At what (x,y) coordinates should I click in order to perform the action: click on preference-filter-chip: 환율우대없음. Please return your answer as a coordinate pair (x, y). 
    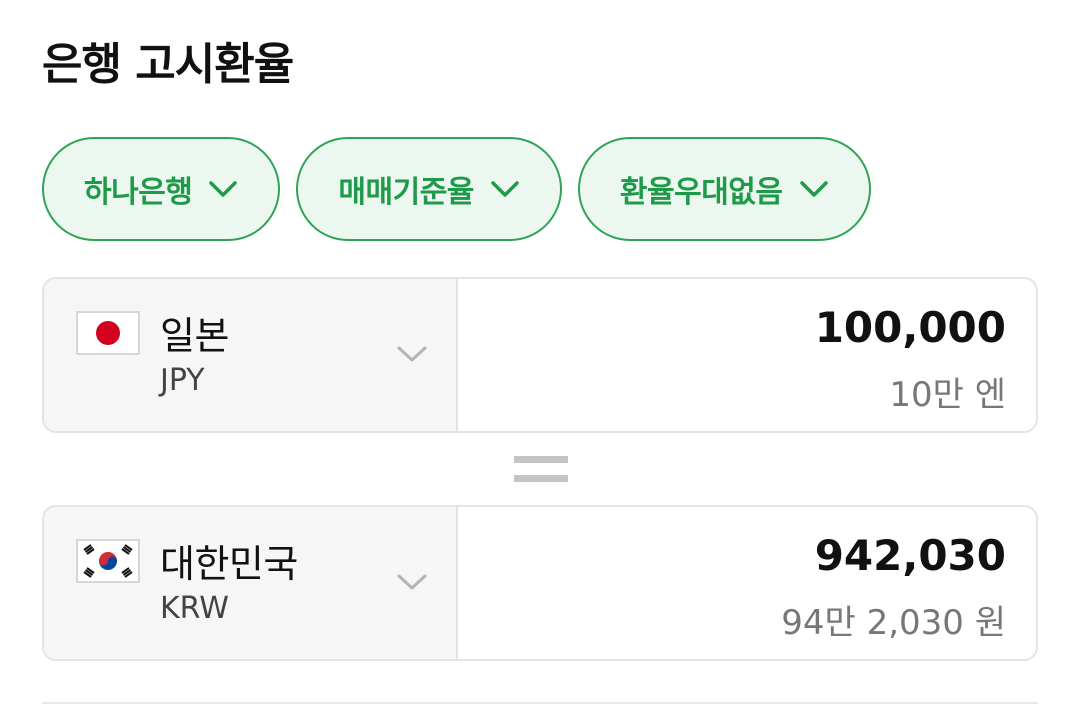
    Looking at the image, I should click on (724, 189).